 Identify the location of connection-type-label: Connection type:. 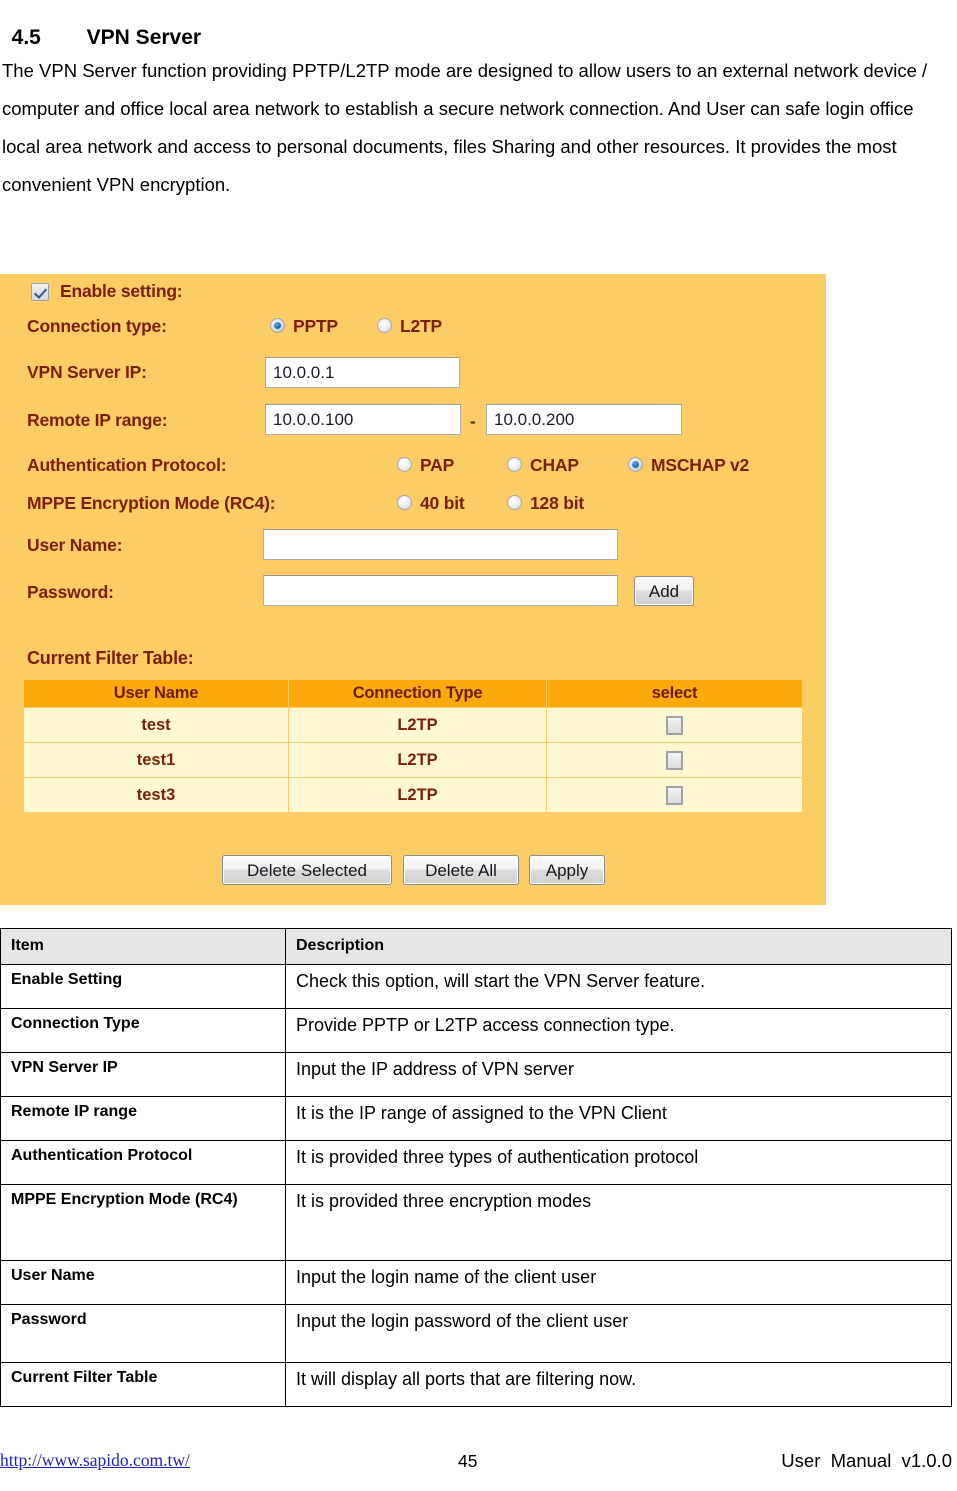
(97, 326).